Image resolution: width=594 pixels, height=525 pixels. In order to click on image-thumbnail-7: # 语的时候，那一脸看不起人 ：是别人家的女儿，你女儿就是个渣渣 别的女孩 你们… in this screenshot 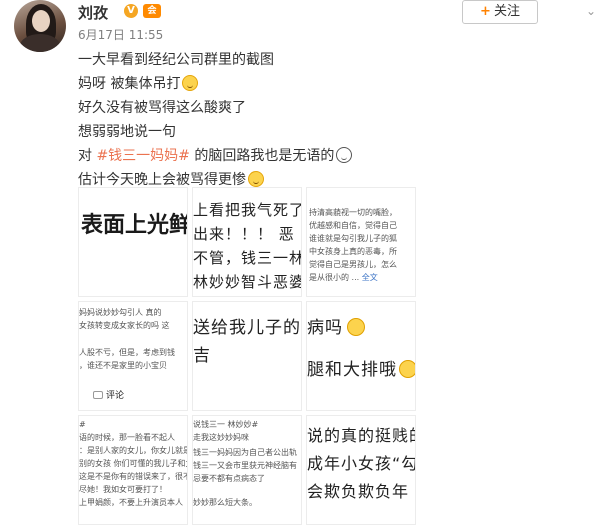, I will do `click(133, 470)`.